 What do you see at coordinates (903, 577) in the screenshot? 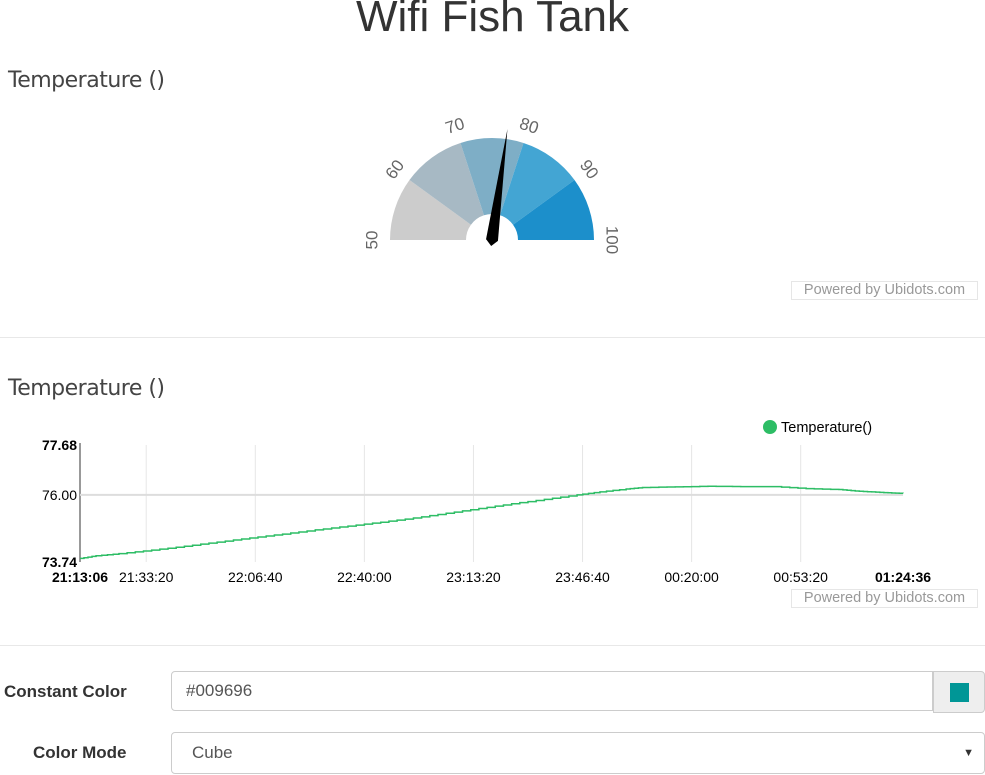
I see `chart-x-tick-label: 01:24:36` at bounding box center [903, 577].